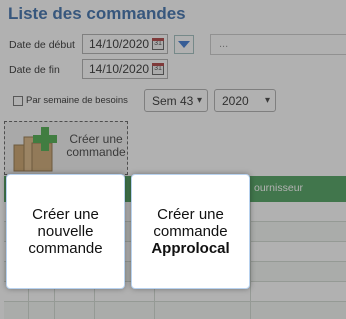 This screenshot has height=319, width=346. What do you see at coordinates (190, 231) in the screenshot?
I see `create-approlocal-order-option: Créer une commande Approlocal` at bounding box center [190, 231].